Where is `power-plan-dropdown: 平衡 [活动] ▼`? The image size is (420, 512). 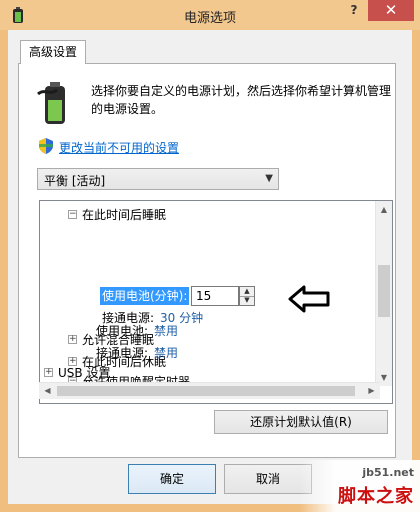
power-plan-dropdown: 平衡 [活动] ▼ is located at coordinates (158, 179).